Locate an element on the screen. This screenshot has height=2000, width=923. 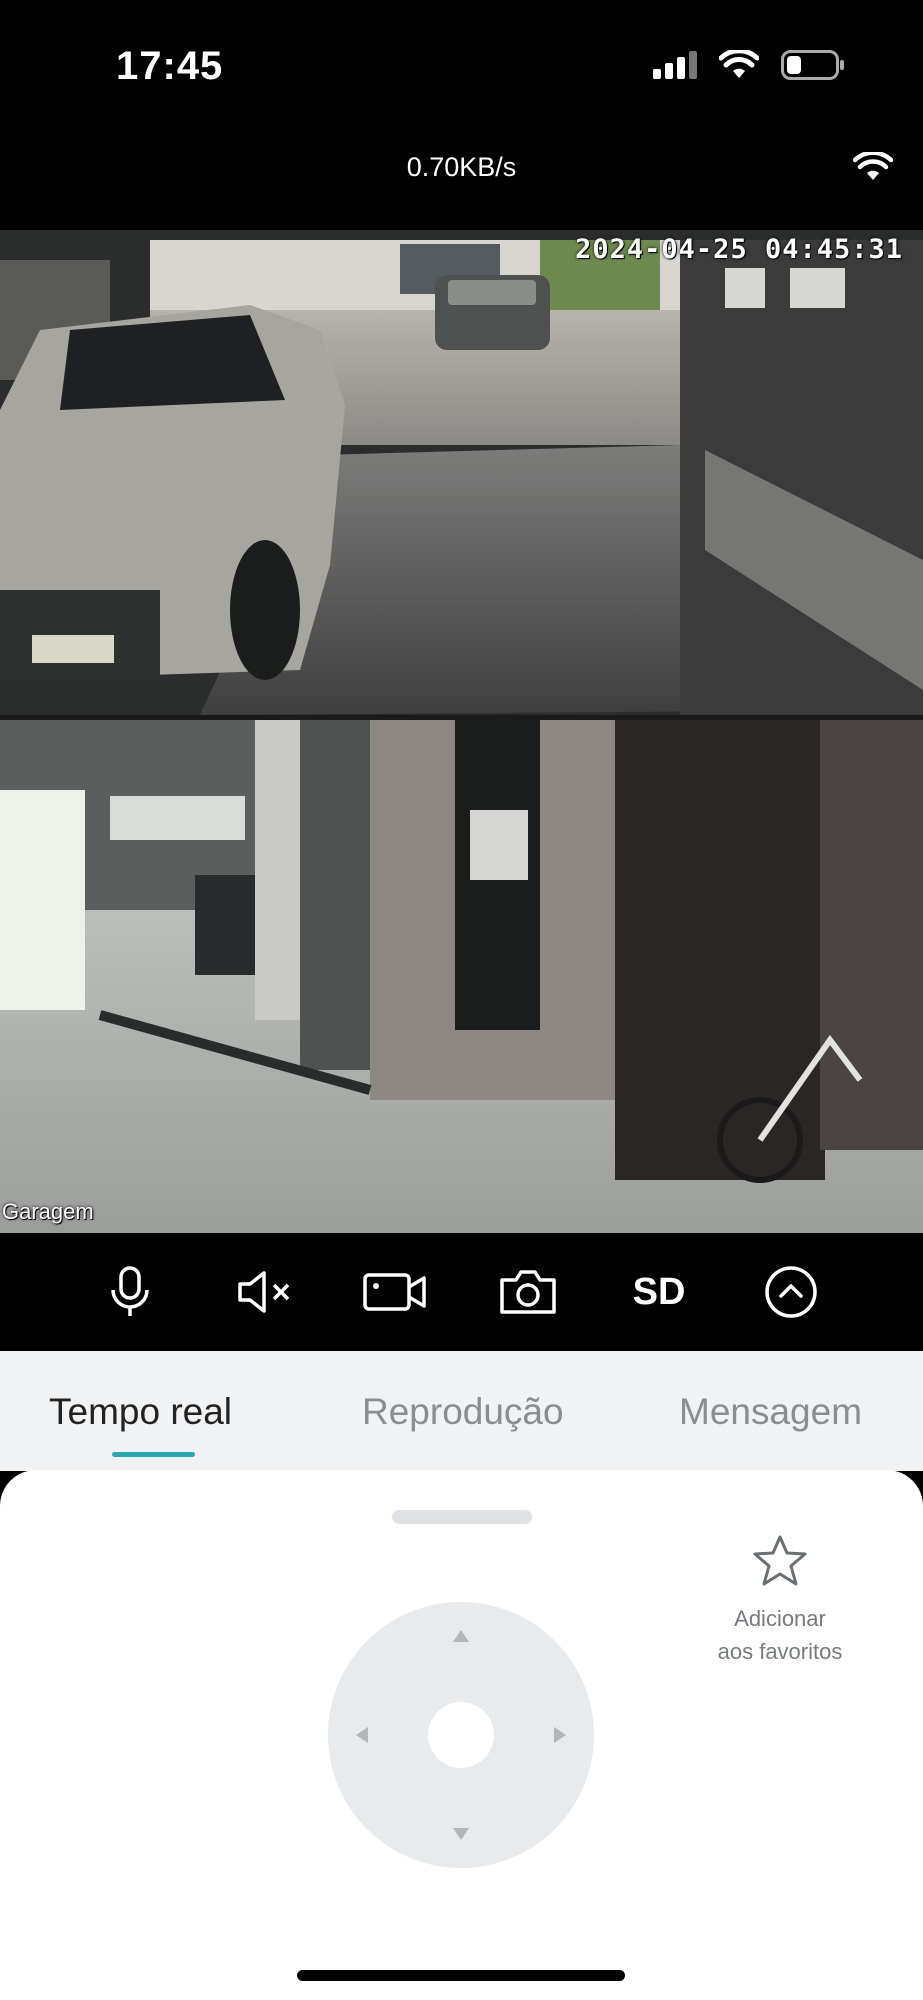
tab-tempo-real: Tempo real is located at coordinates (140, 1412).